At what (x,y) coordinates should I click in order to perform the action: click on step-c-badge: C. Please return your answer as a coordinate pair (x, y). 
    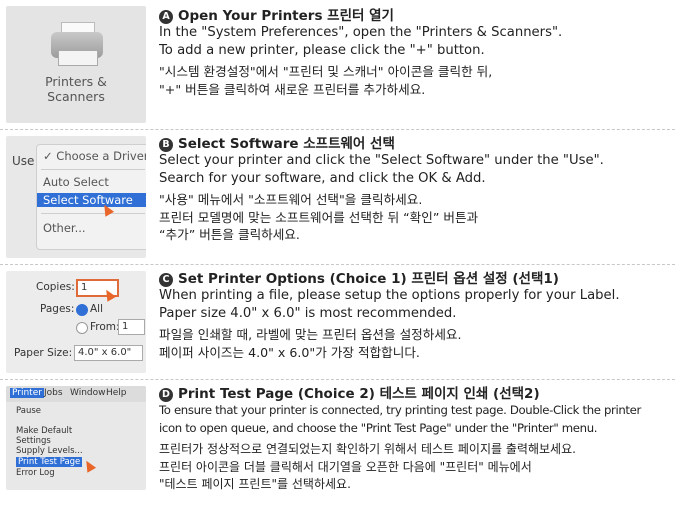
    Looking at the image, I should click on (166, 280).